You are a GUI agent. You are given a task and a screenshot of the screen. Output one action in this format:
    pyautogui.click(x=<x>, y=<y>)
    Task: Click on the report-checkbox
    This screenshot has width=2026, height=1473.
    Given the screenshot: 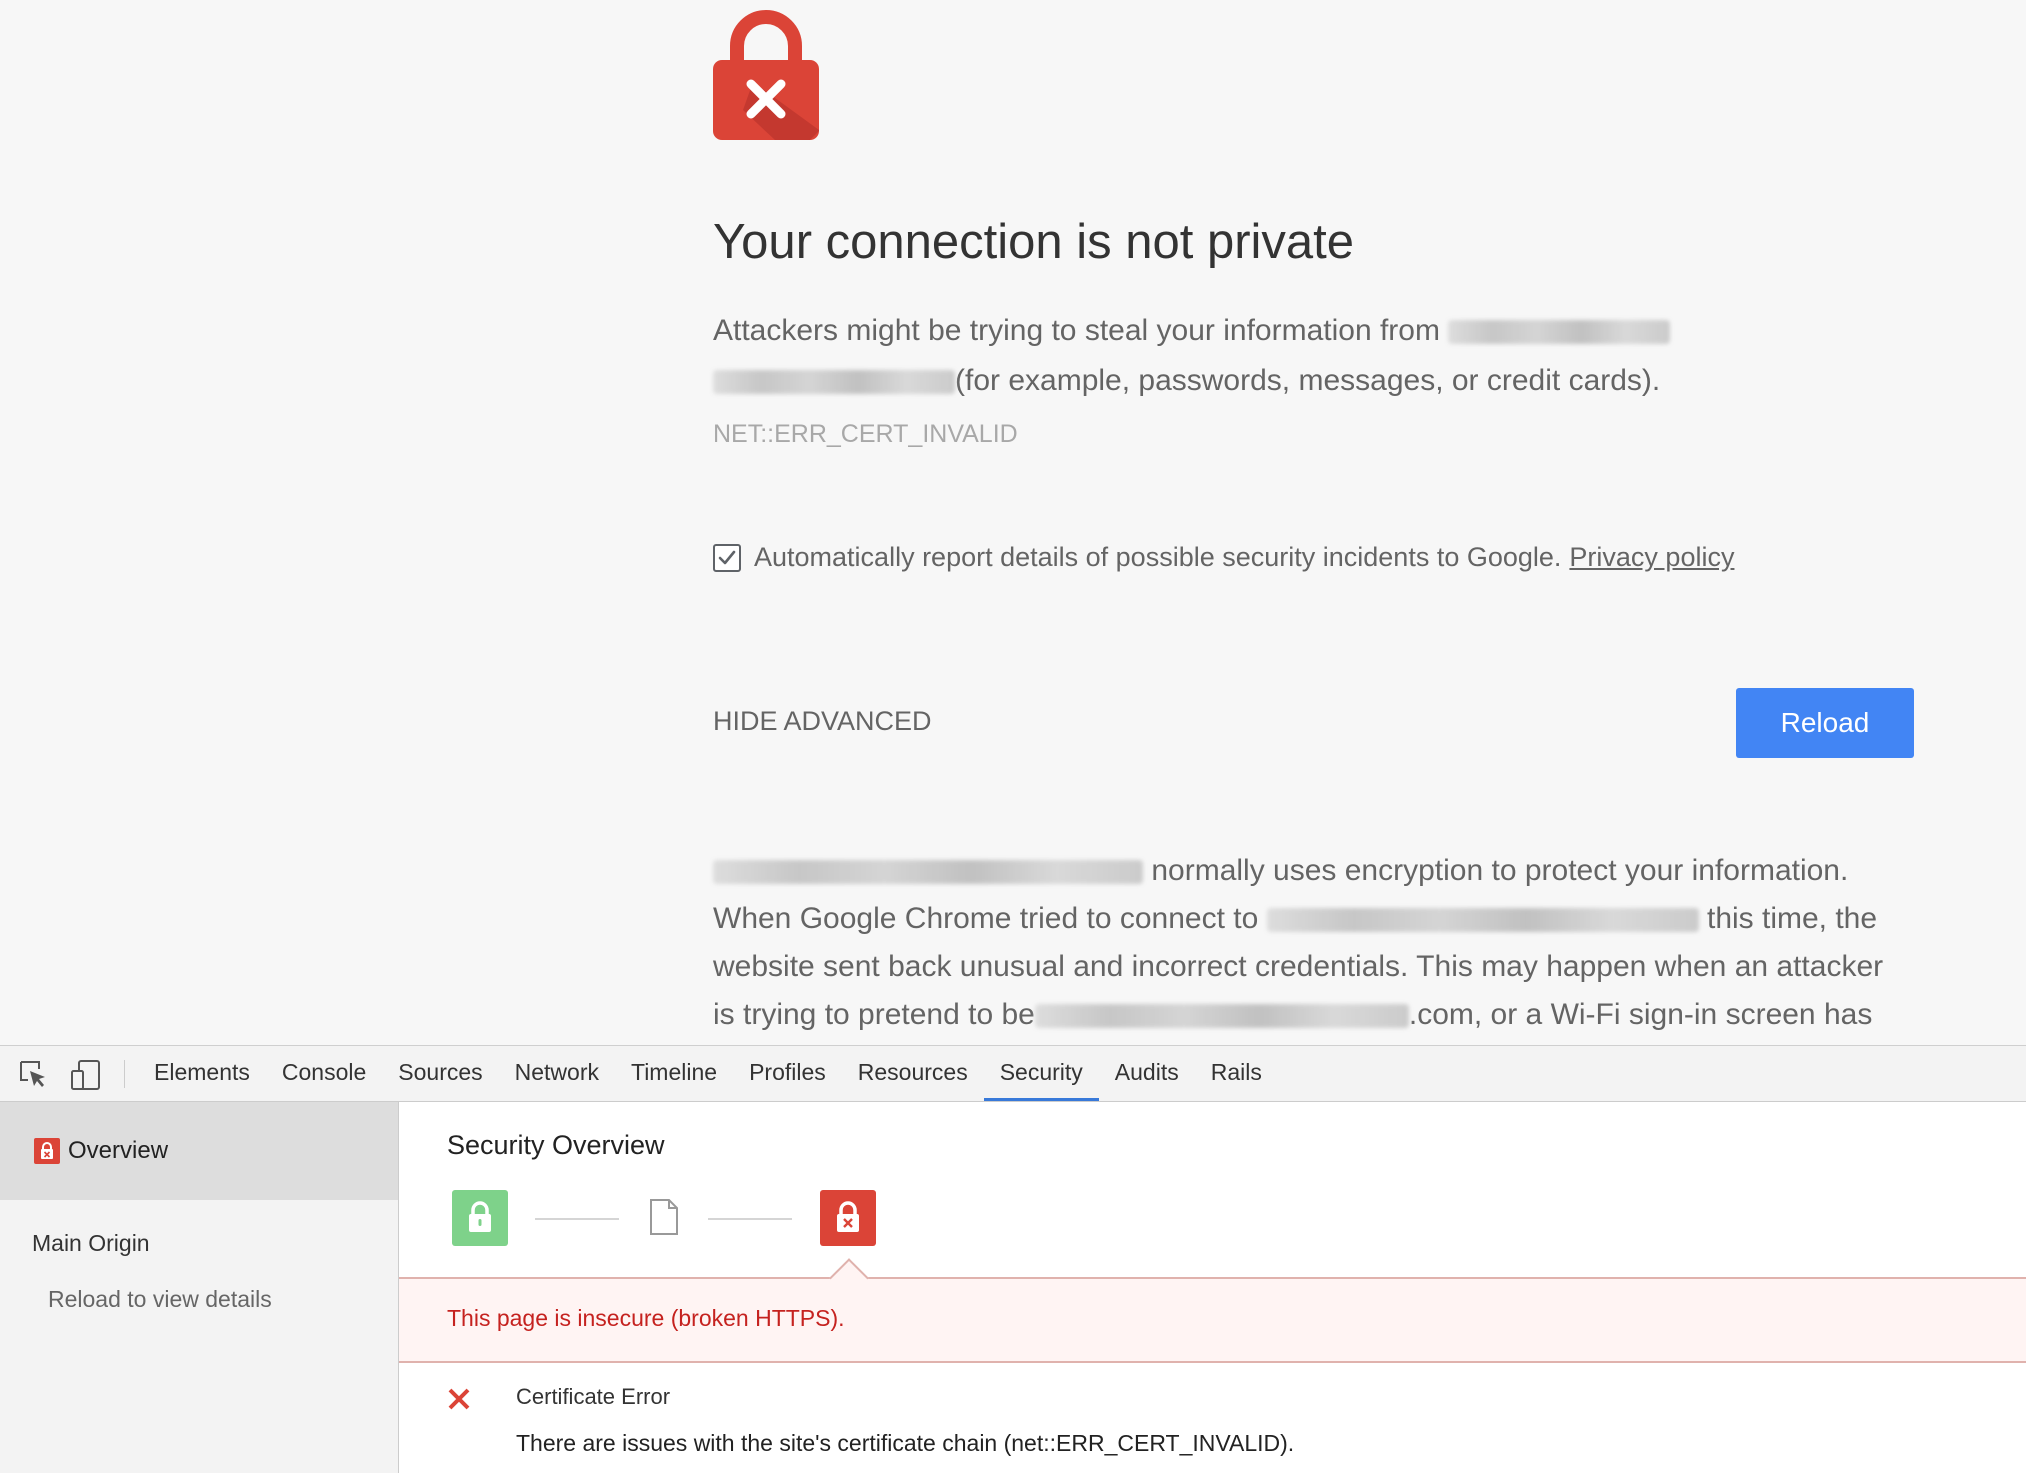 What is the action you would take?
    pyautogui.click(x=727, y=557)
    